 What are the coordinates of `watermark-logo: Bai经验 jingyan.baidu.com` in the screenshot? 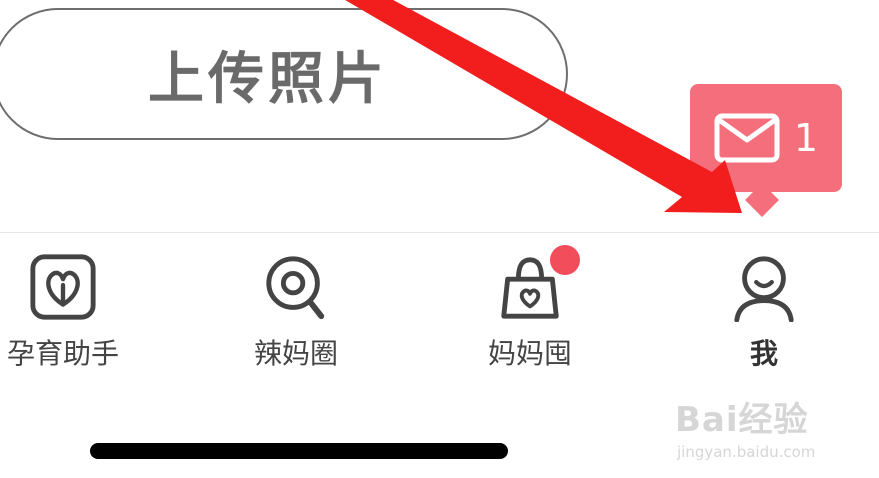 It's located at (755, 427).